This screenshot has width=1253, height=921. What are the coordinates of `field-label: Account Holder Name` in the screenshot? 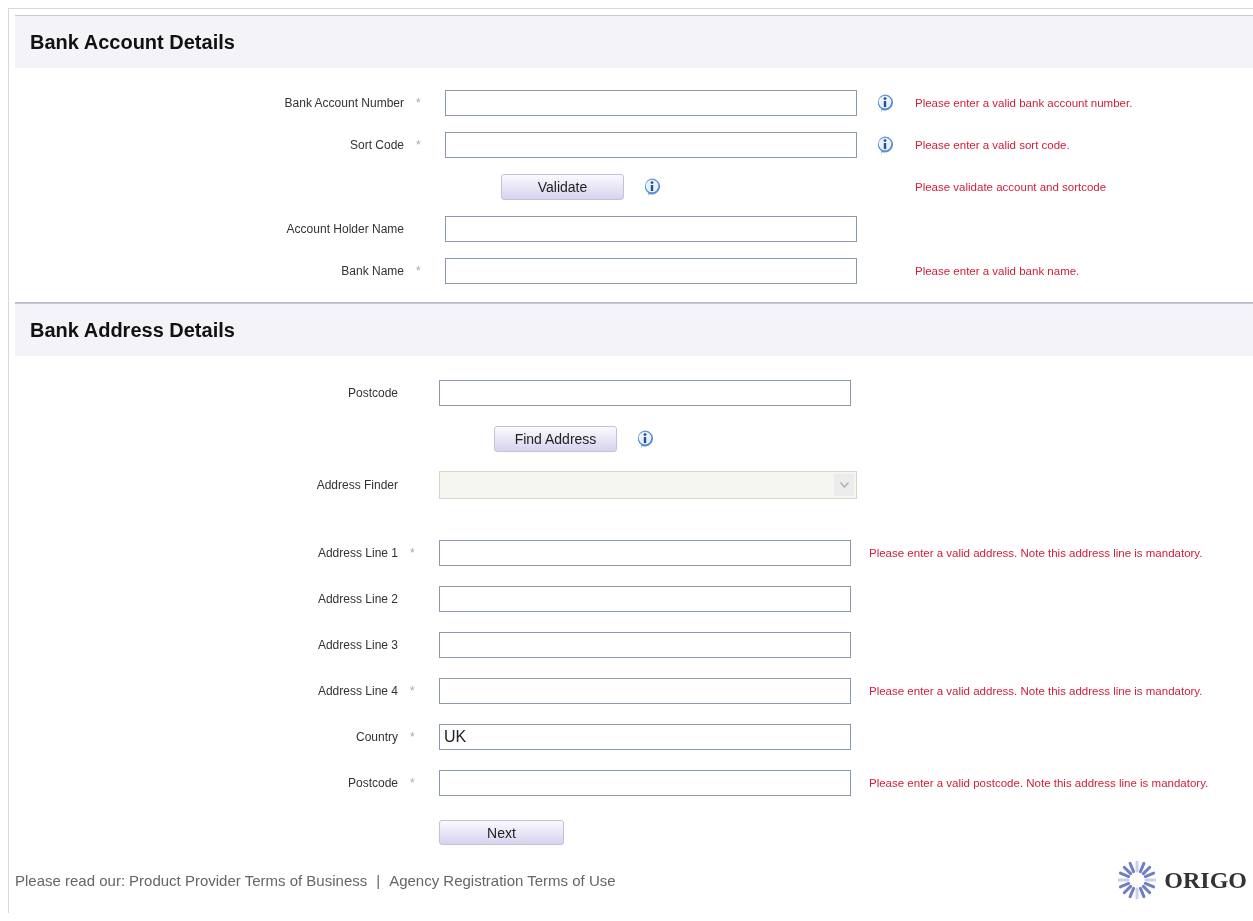 It's located at (344, 229).